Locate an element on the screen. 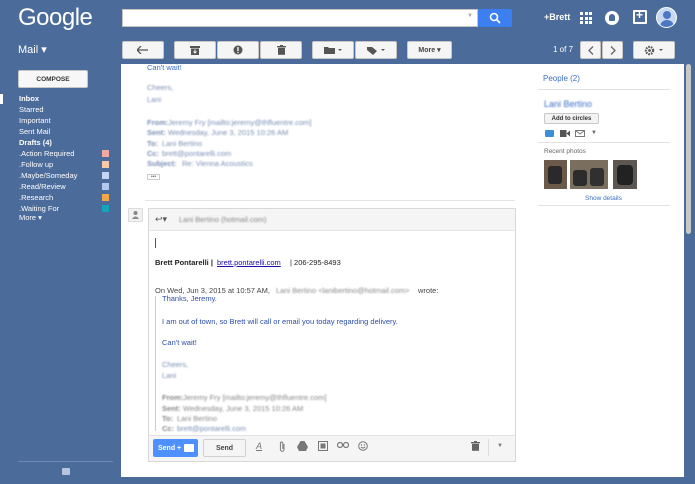 The width and height of the screenshot is (695, 484). chevron-right-icon is located at coordinates (613, 50).